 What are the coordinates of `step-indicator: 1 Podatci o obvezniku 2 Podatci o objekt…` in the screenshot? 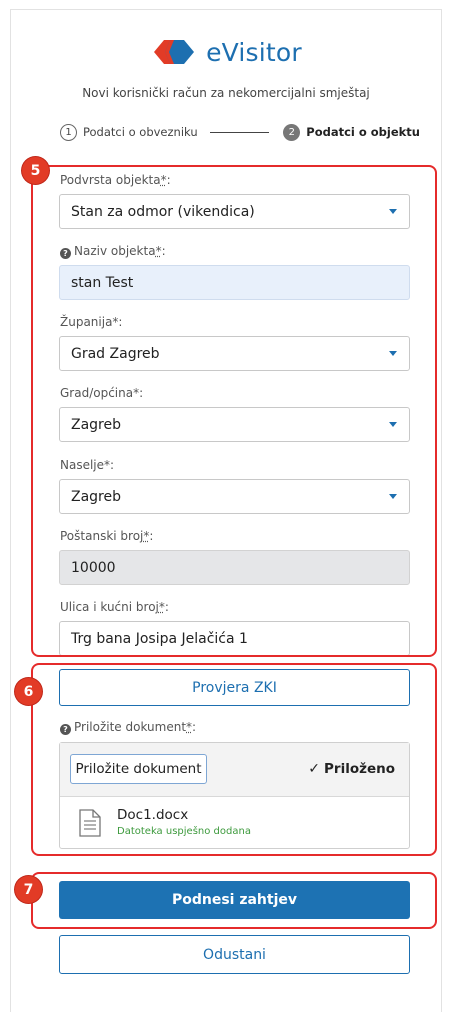 It's located at (240, 132).